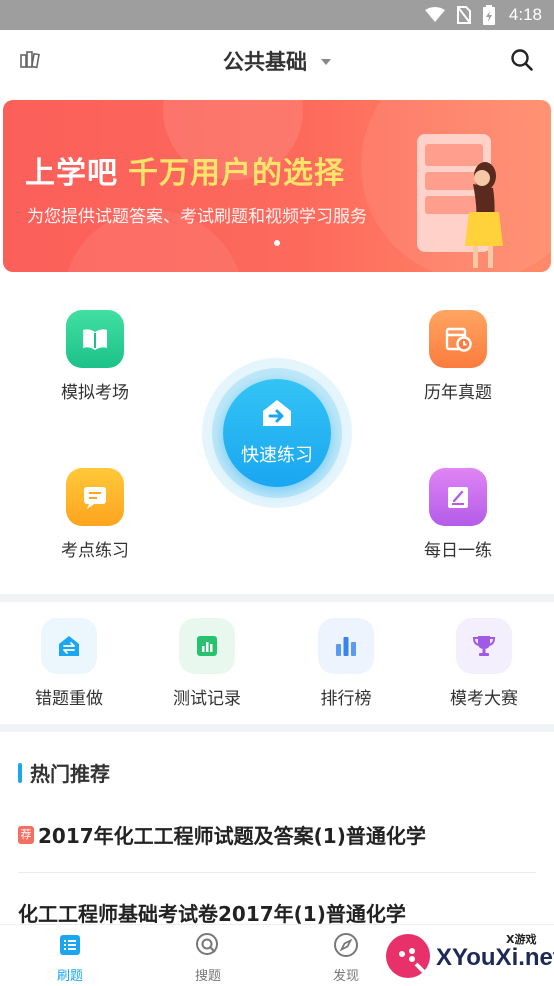 This screenshot has width=554, height=986. What do you see at coordinates (95, 339) in the screenshot?
I see `open-book-icon` at bounding box center [95, 339].